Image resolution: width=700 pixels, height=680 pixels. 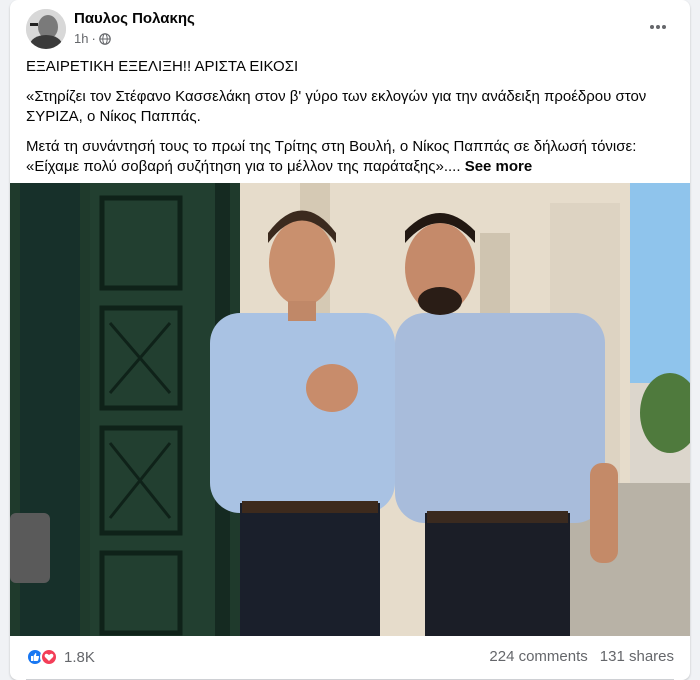 I want to click on reactions-summary: 1.8K, so click(x=60, y=657).